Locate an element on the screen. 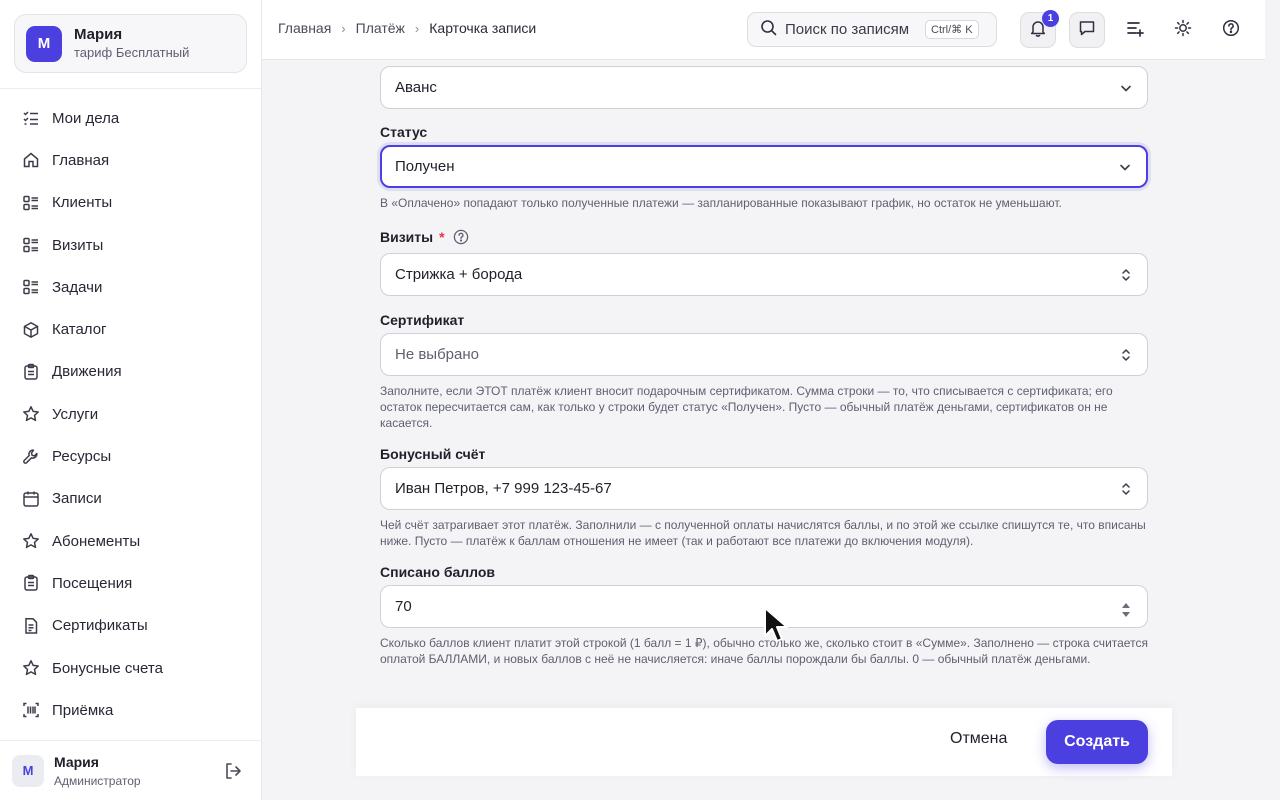 The width and height of the screenshot is (1280, 800). search-box: Ctrl/⌘ K is located at coordinates (872, 29).